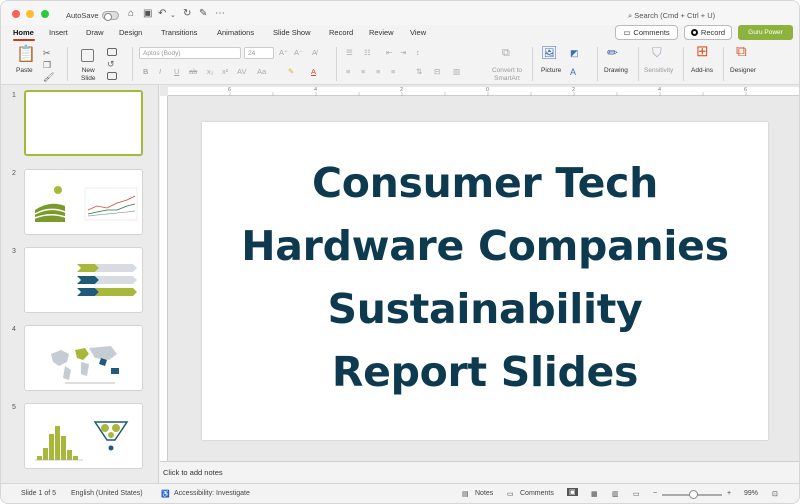 This screenshot has height=504, width=800. Describe the element at coordinates (88, 70) in the screenshot. I see `new-slide-label-line1: New` at that location.